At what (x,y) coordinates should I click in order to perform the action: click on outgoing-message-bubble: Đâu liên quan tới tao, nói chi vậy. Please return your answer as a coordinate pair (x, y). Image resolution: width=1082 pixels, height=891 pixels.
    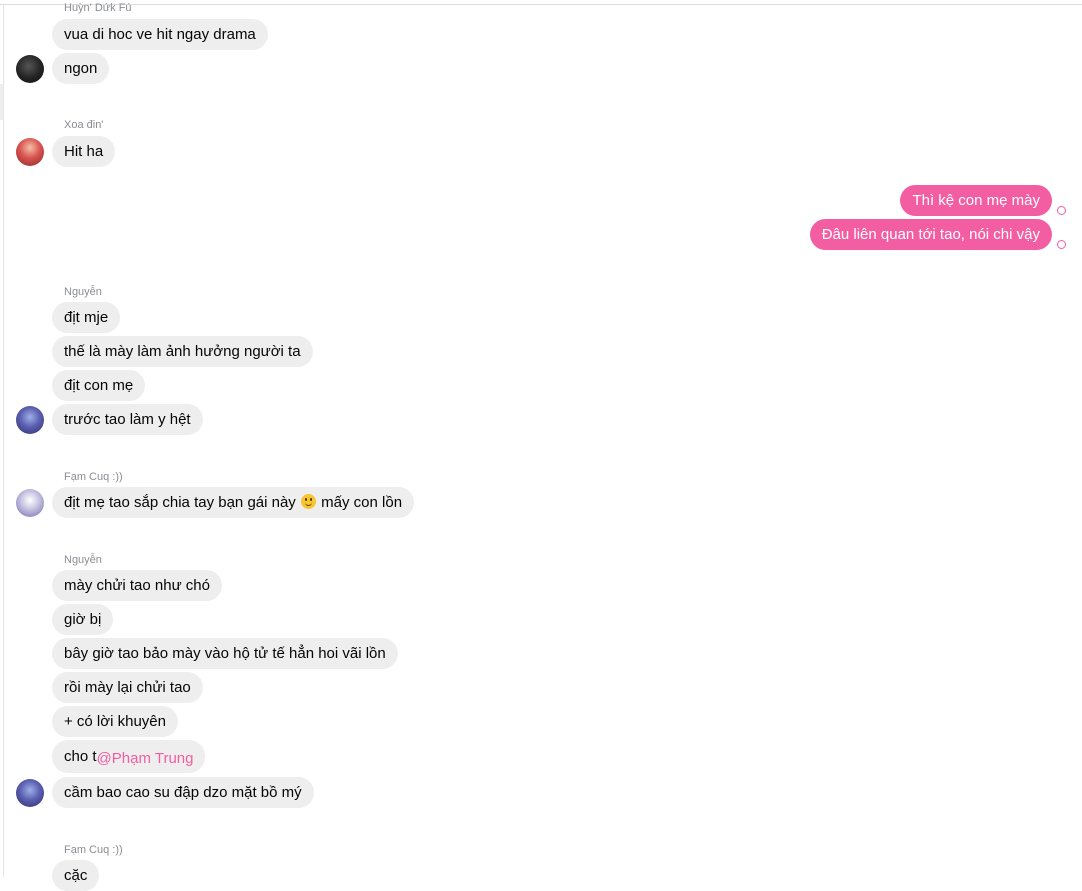
    Looking at the image, I should click on (930, 234).